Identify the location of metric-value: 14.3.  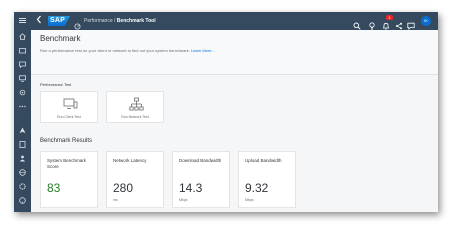
(191, 188).